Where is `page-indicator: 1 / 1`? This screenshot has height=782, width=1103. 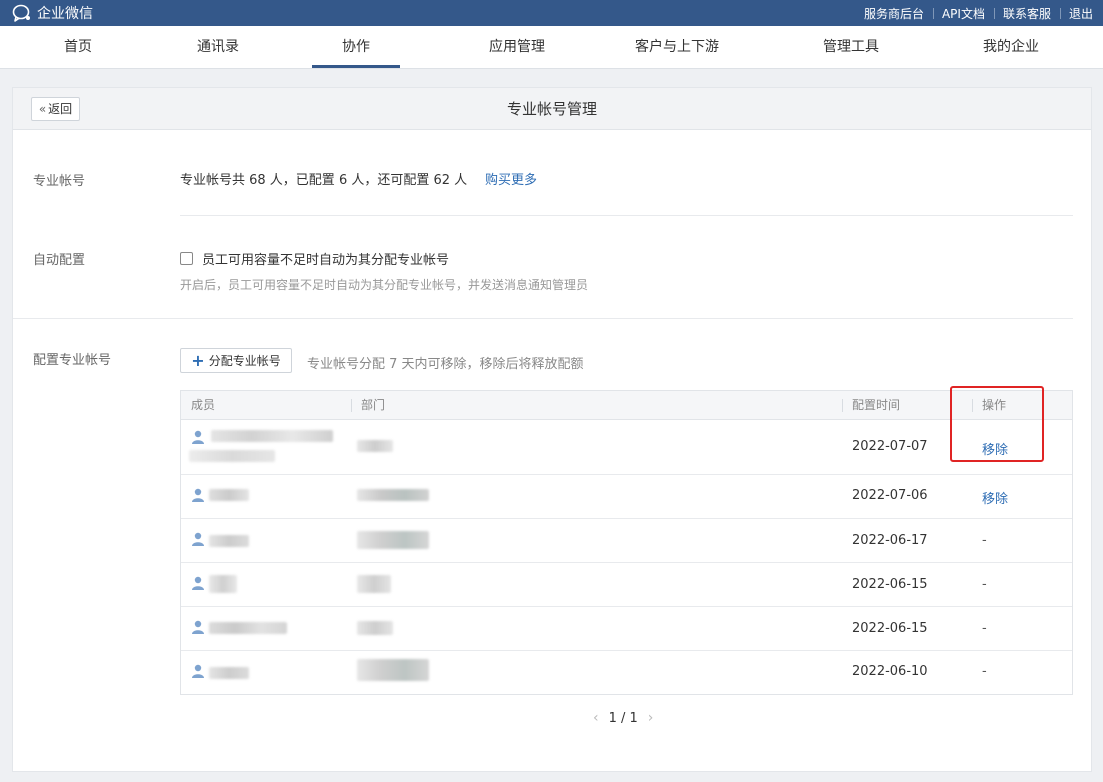 page-indicator: 1 / 1 is located at coordinates (623, 718).